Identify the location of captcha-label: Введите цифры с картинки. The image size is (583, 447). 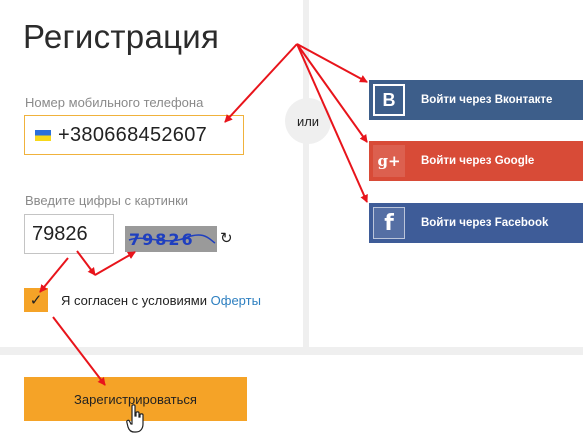
(107, 200).